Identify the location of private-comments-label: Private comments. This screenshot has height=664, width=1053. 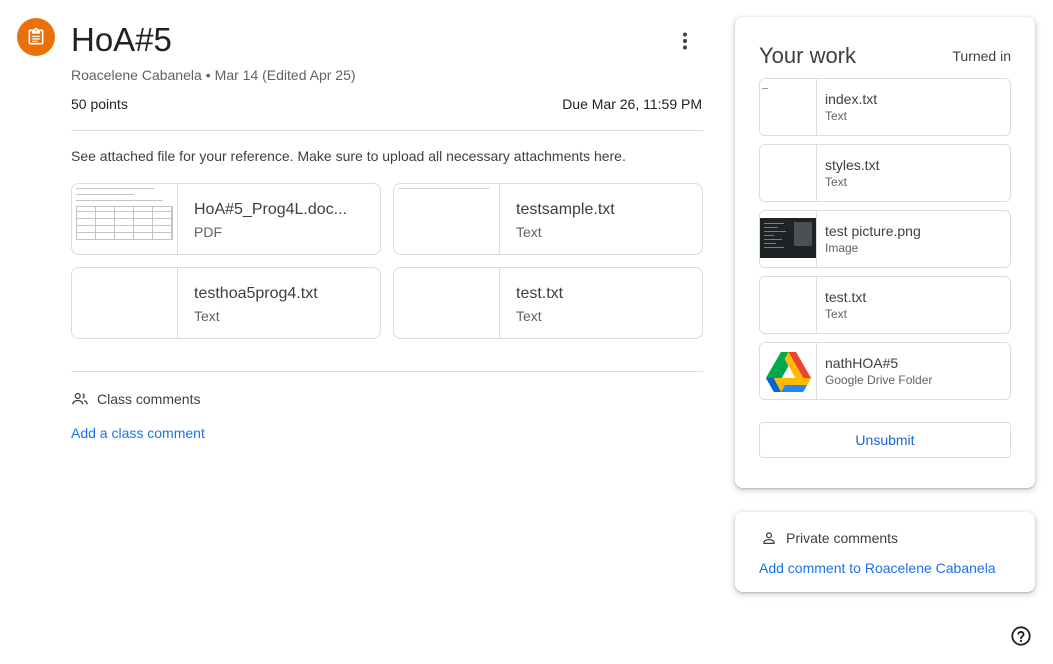
(842, 538).